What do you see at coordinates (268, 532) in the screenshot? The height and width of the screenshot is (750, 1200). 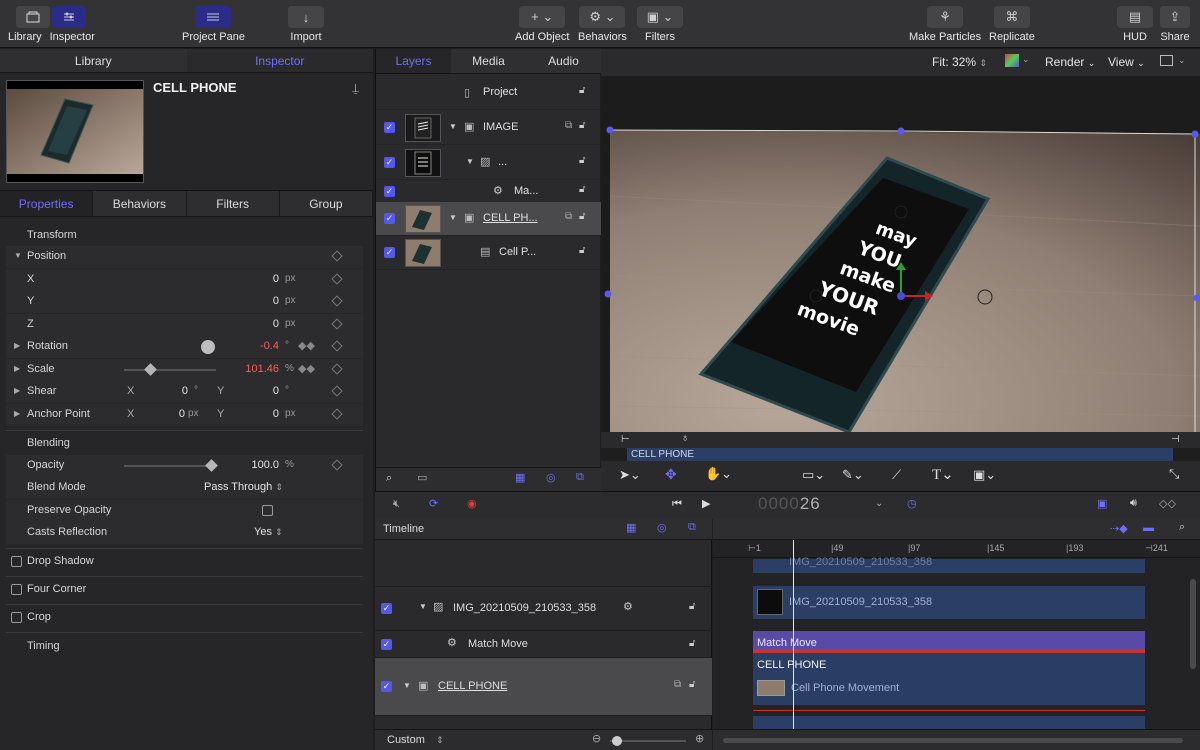 I see `casts-reflection-select: Yes ⇕` at bounding box center [268, 532].